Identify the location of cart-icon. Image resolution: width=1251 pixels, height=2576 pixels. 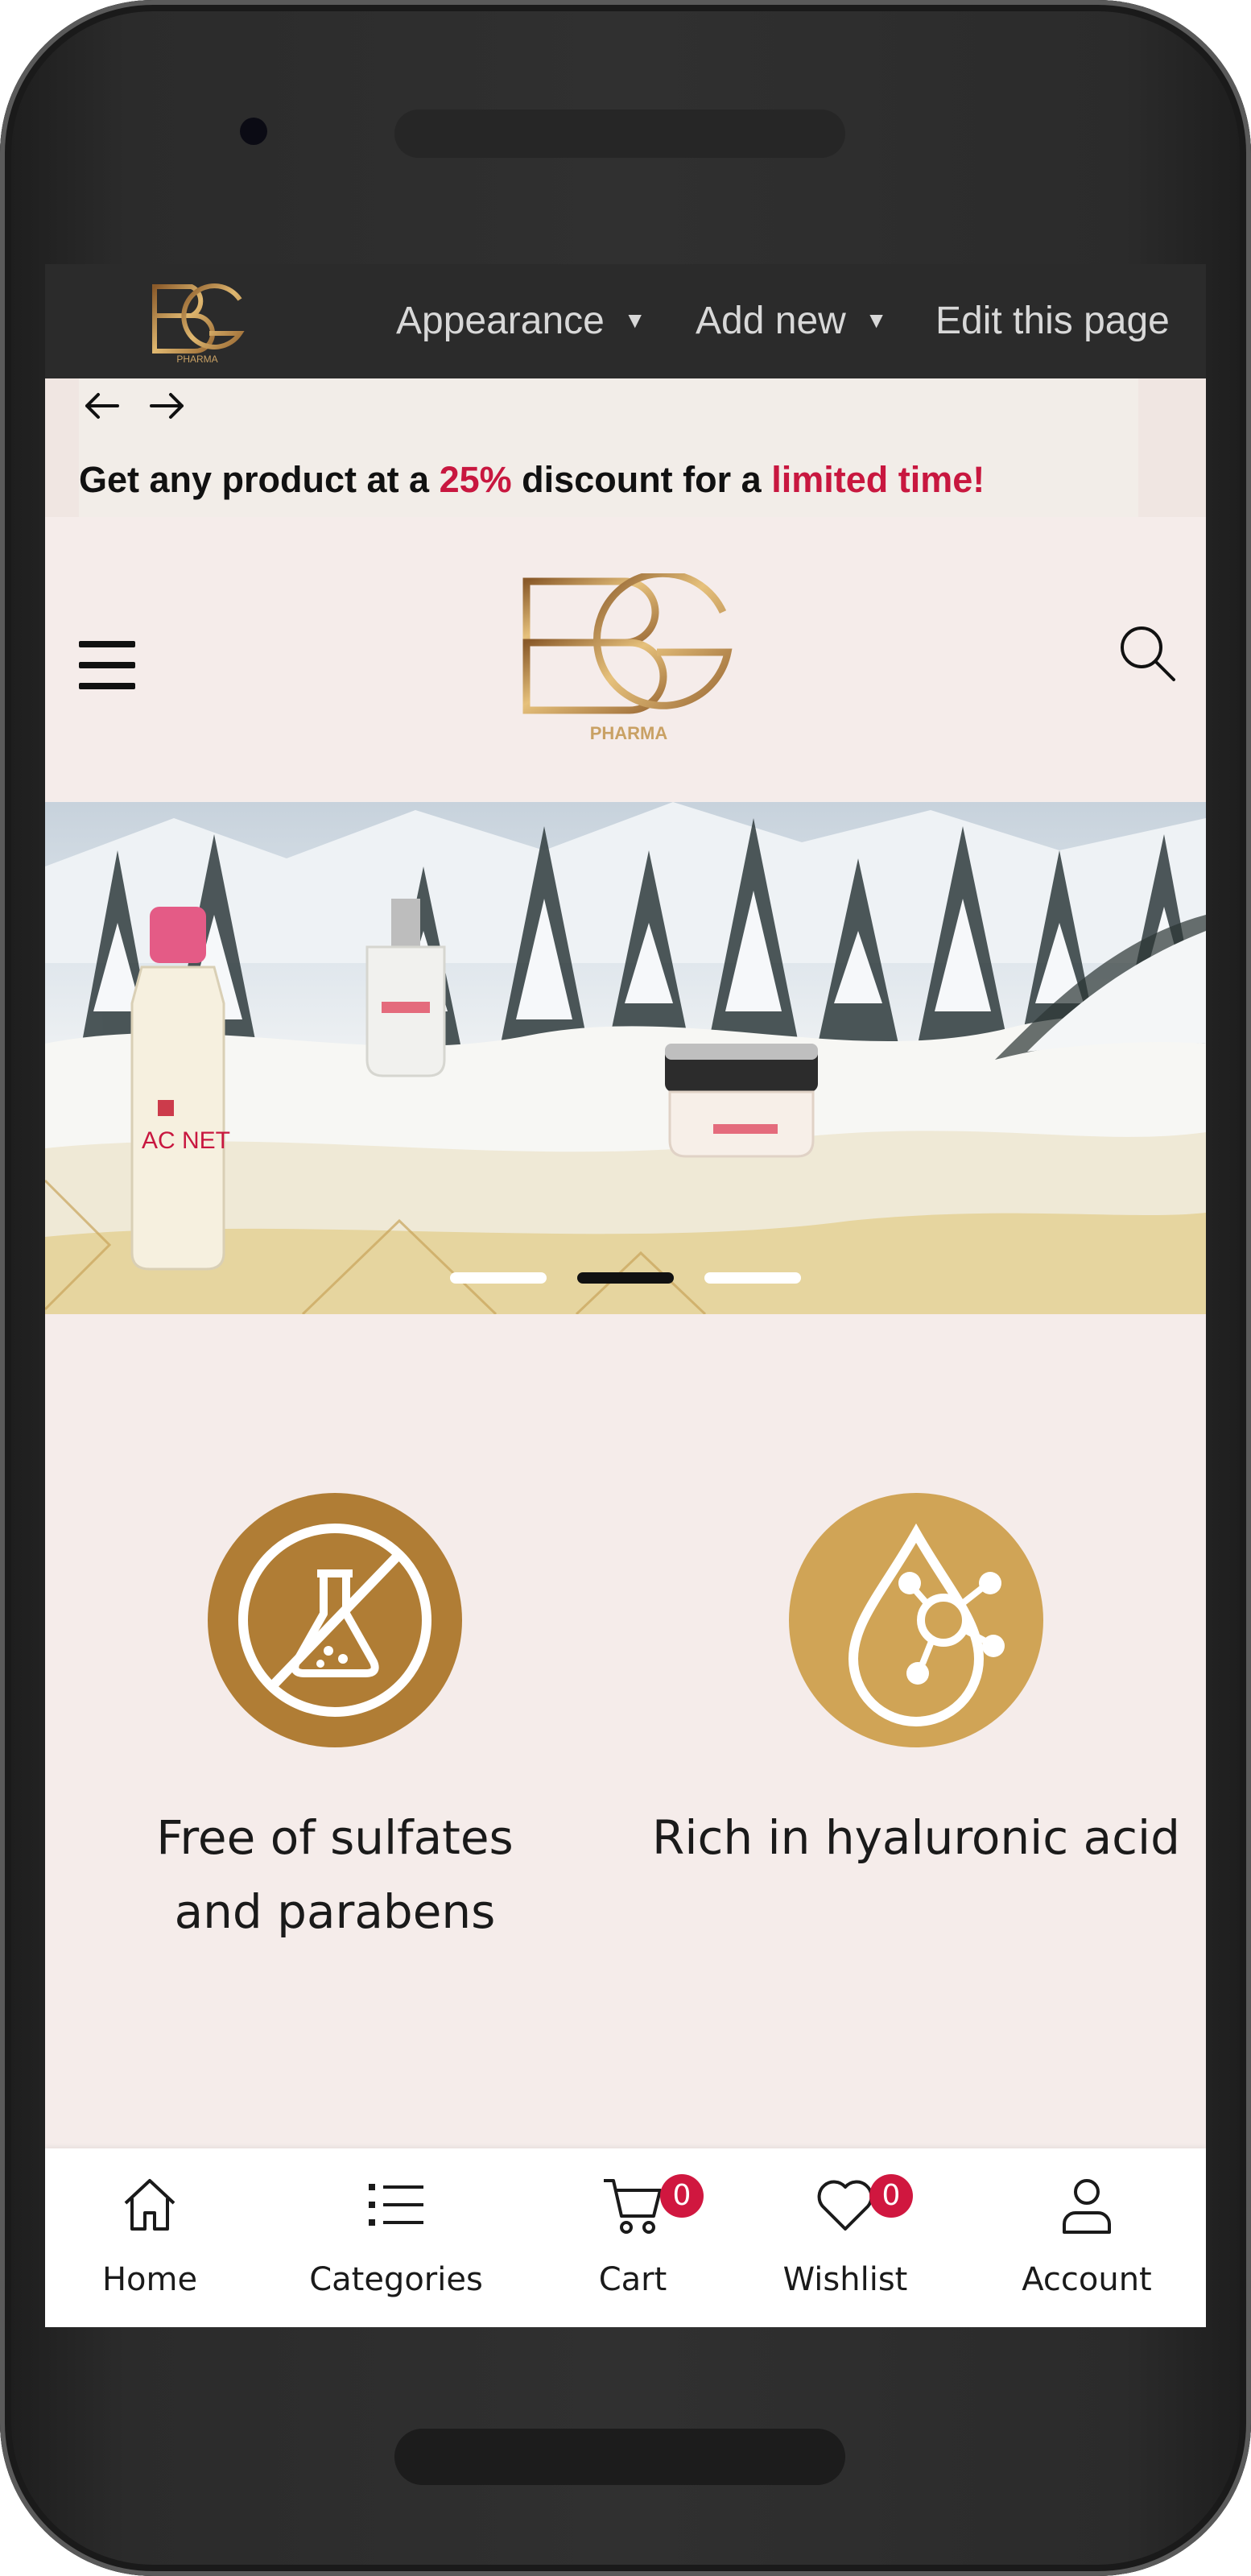
(633, 2206).